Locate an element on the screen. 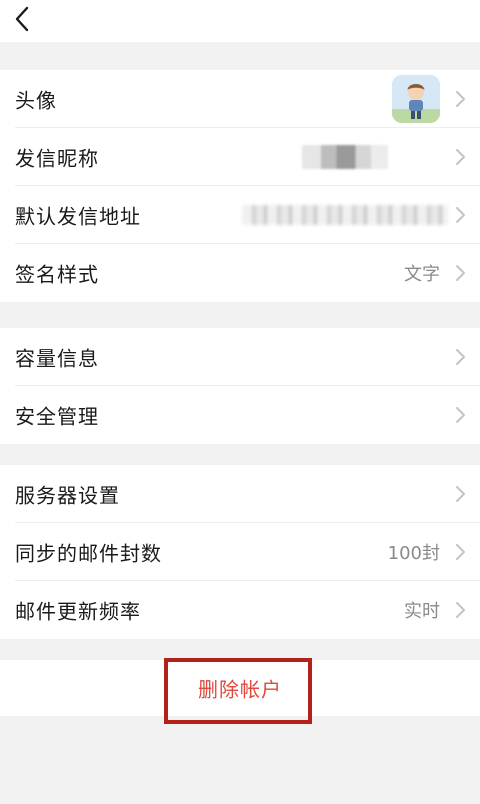  avatar is located at coordinates (416, 99).